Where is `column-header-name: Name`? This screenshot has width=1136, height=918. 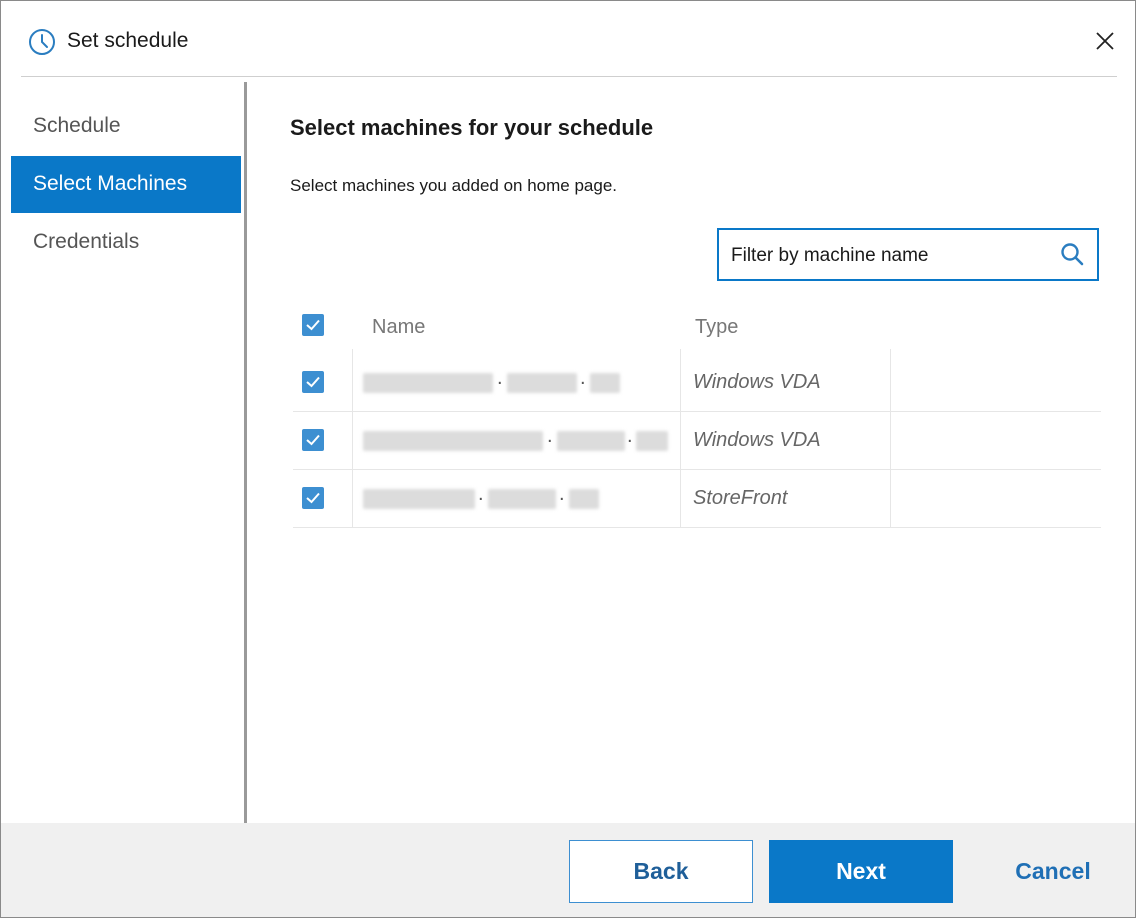
column-header-name: Name is located at coordinates (398, 327).